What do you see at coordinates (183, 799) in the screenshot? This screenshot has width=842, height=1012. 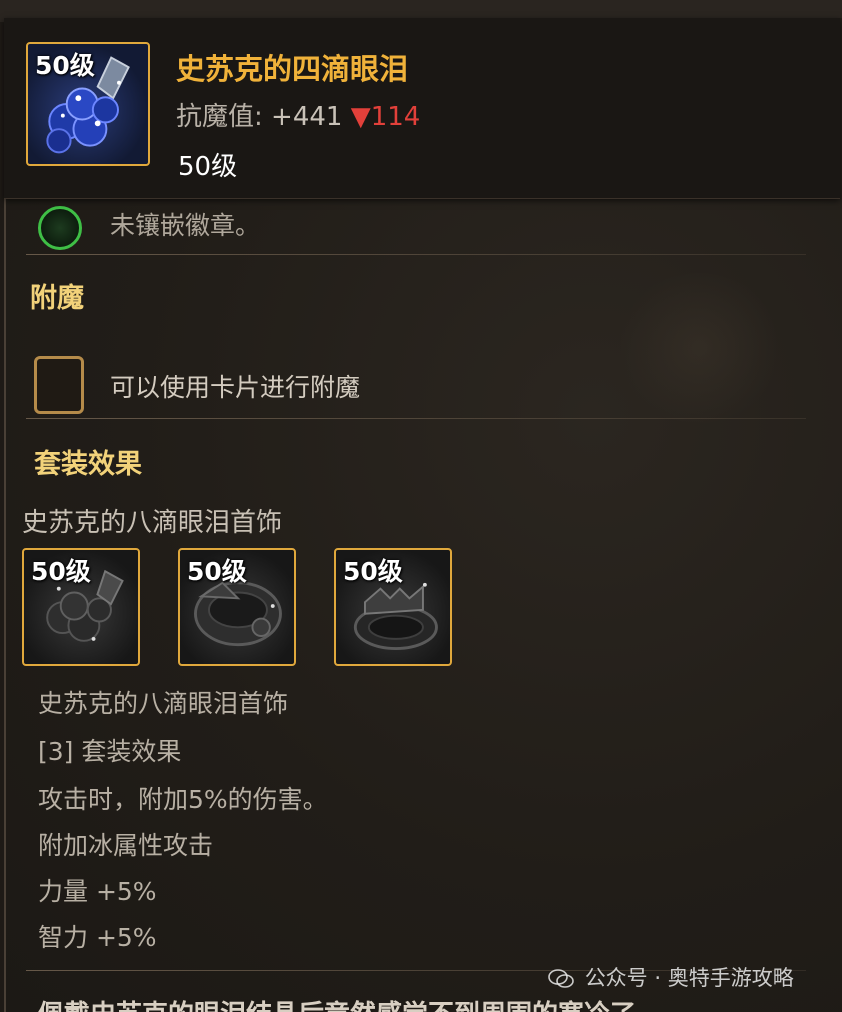 I see `set-line-damage: 攻击时，附加5%的伤害。` at bounding box center [183, 799].